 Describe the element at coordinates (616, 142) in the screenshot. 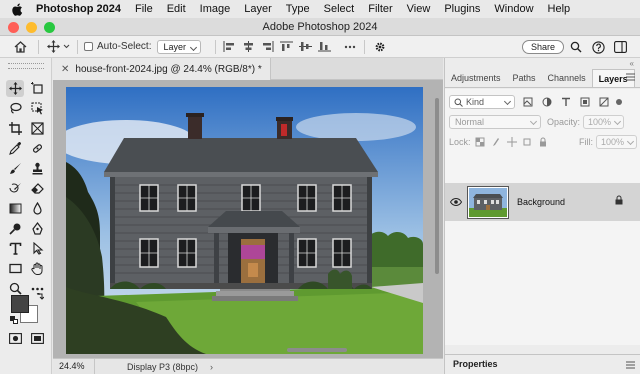

I see `fill-input: 100%` at that location.